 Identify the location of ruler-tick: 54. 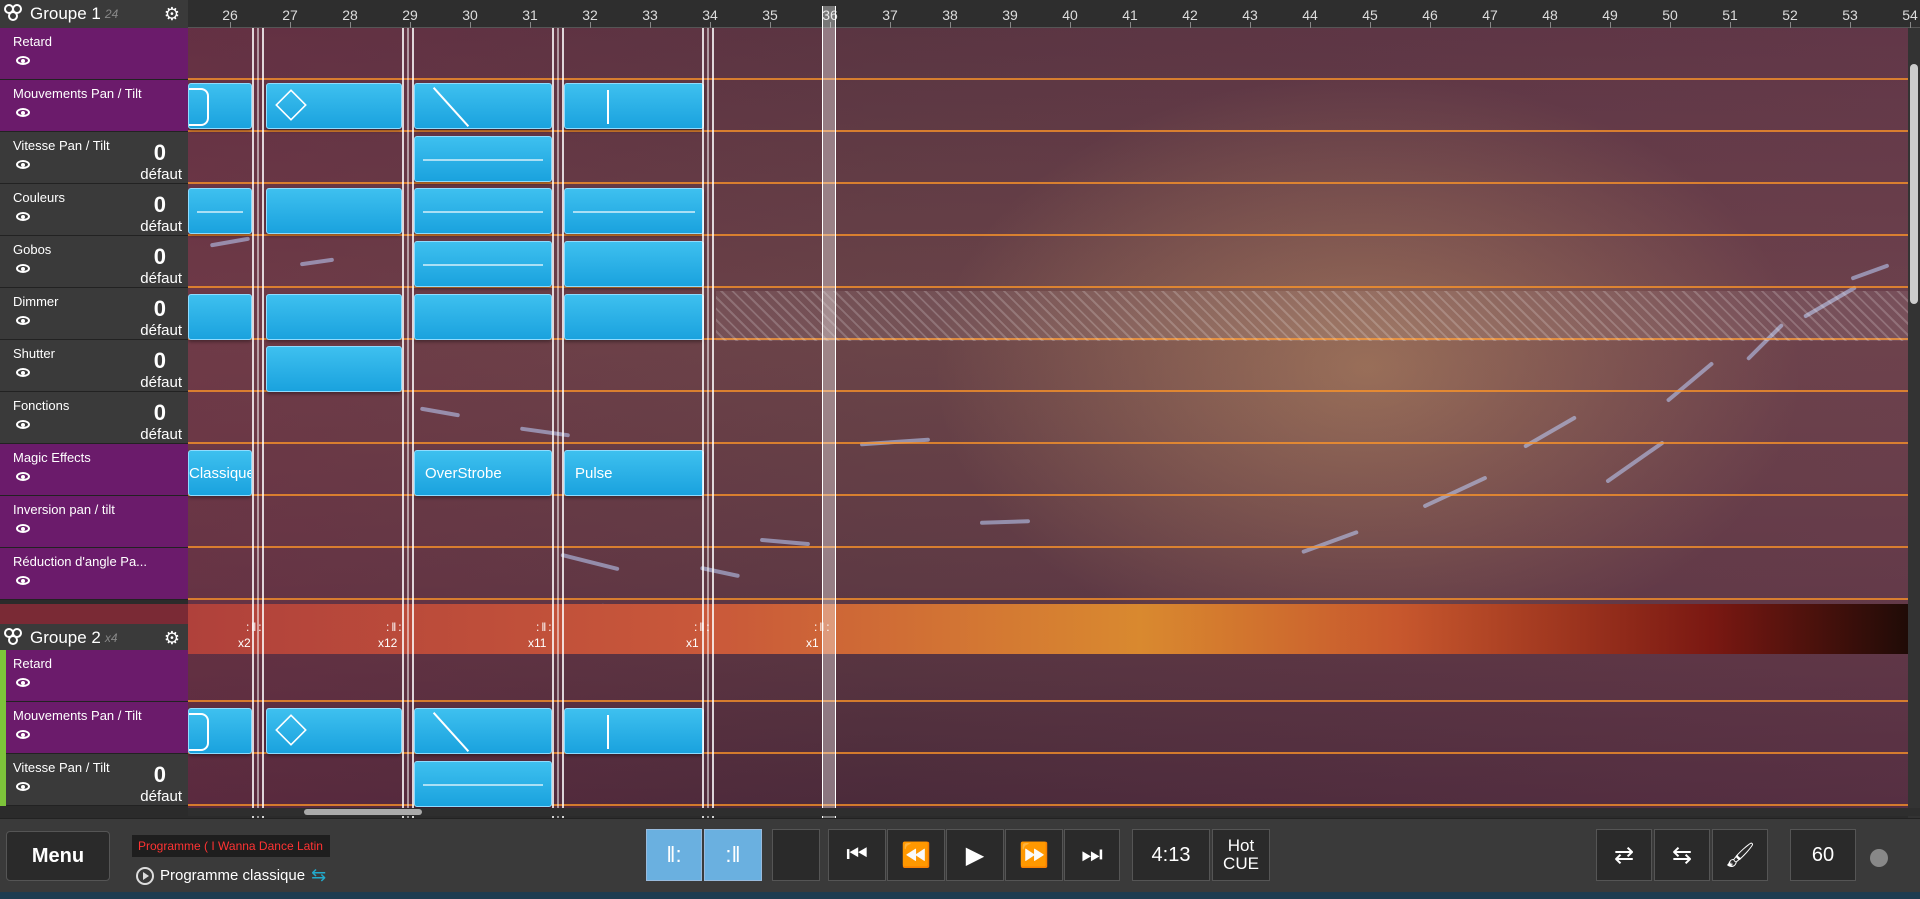
(1910, 15).